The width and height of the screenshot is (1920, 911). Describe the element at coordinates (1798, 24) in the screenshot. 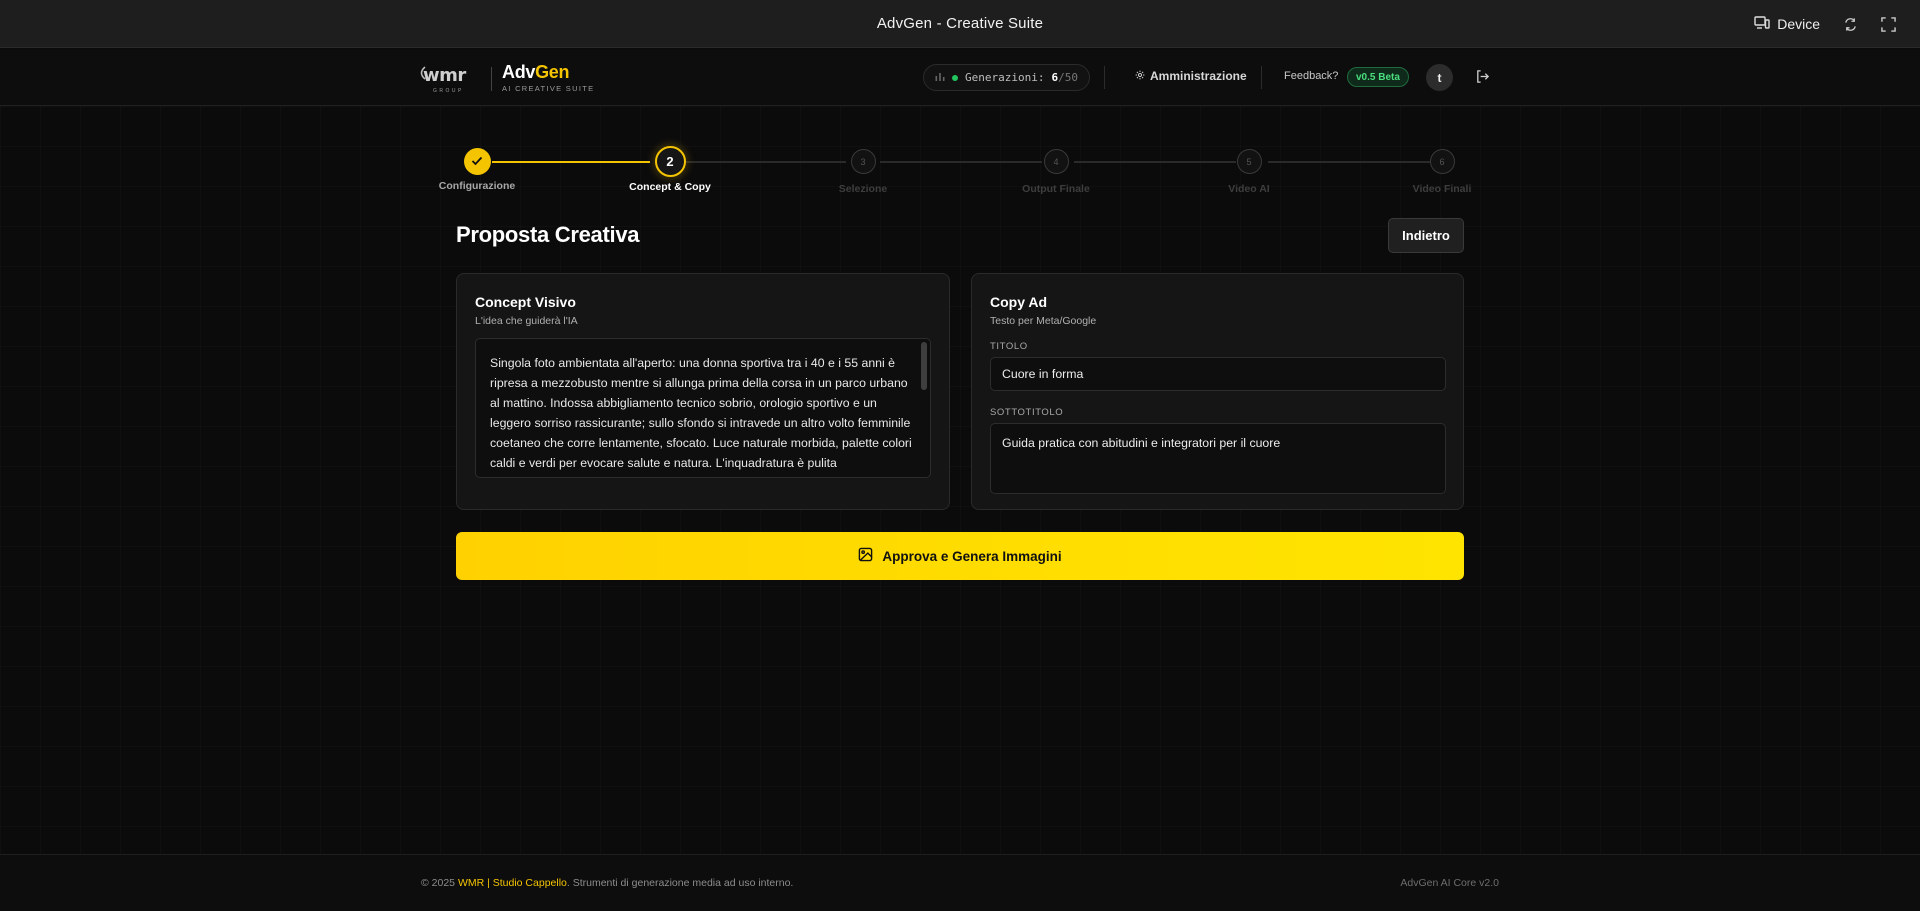

I see `device-label: Device` at that location.